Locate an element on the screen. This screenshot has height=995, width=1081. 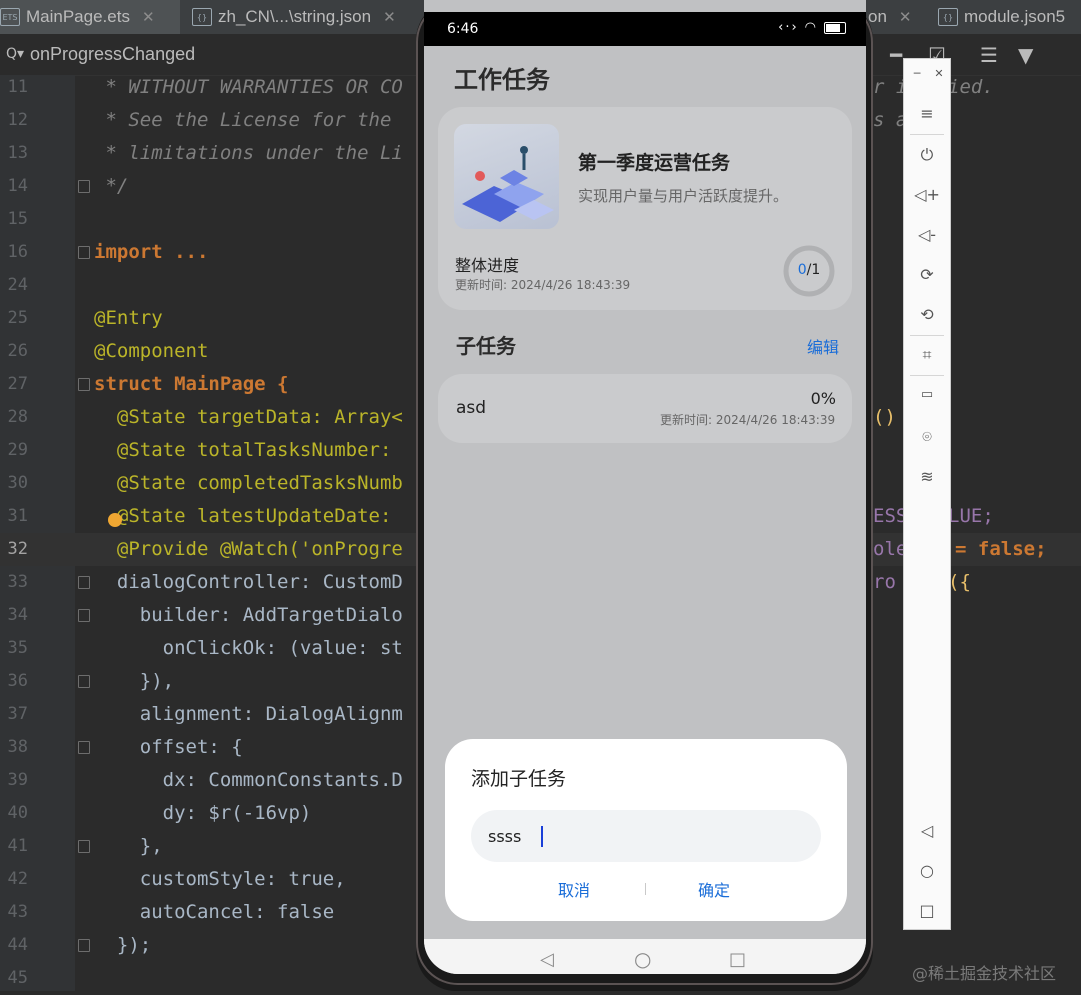
code-text: }); is located at coordinates (123, 945).